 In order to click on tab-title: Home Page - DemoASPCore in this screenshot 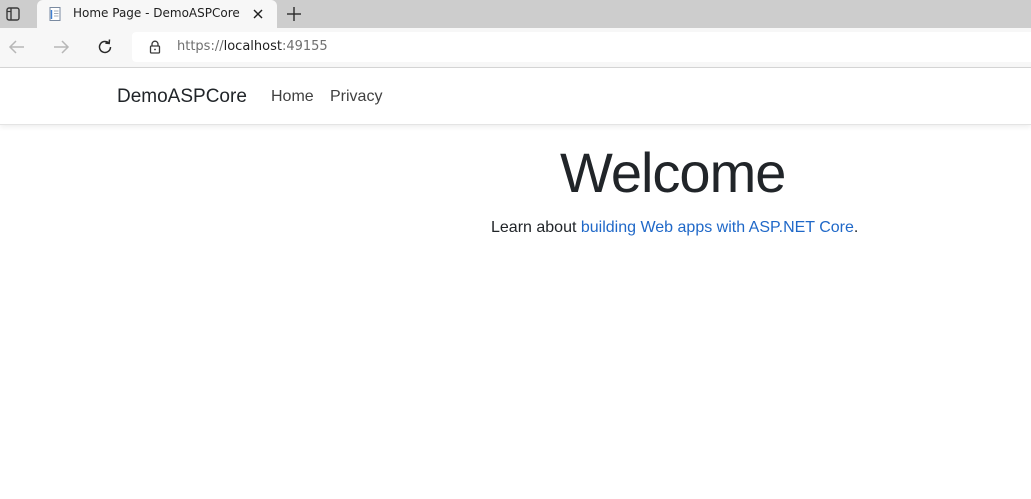, I will do `click(156, 13)`.